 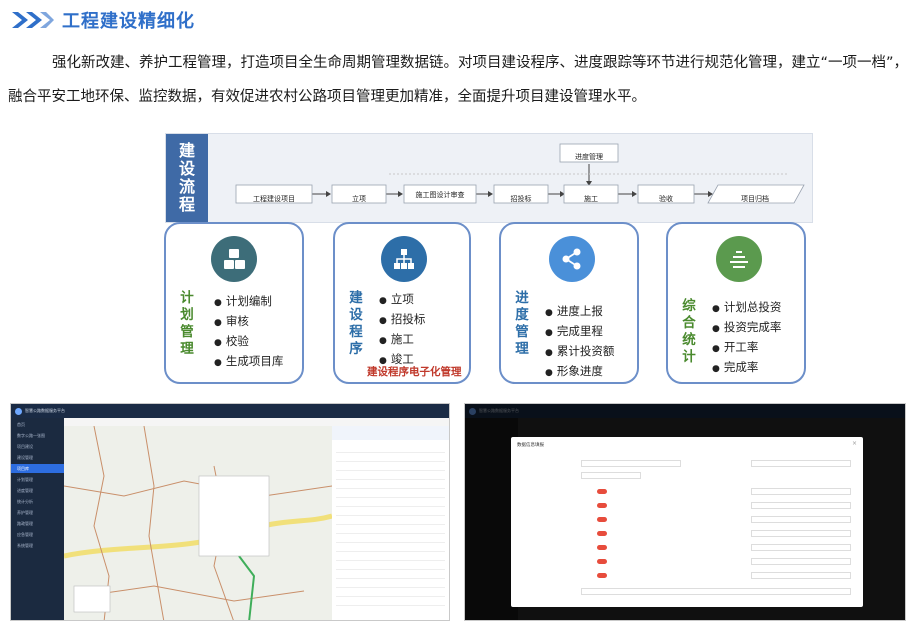 What do you see at coordinates (274, 199) in the screenshot?
I see `flow-step-project: 工程建设项目` at bounding box center [274, 199].